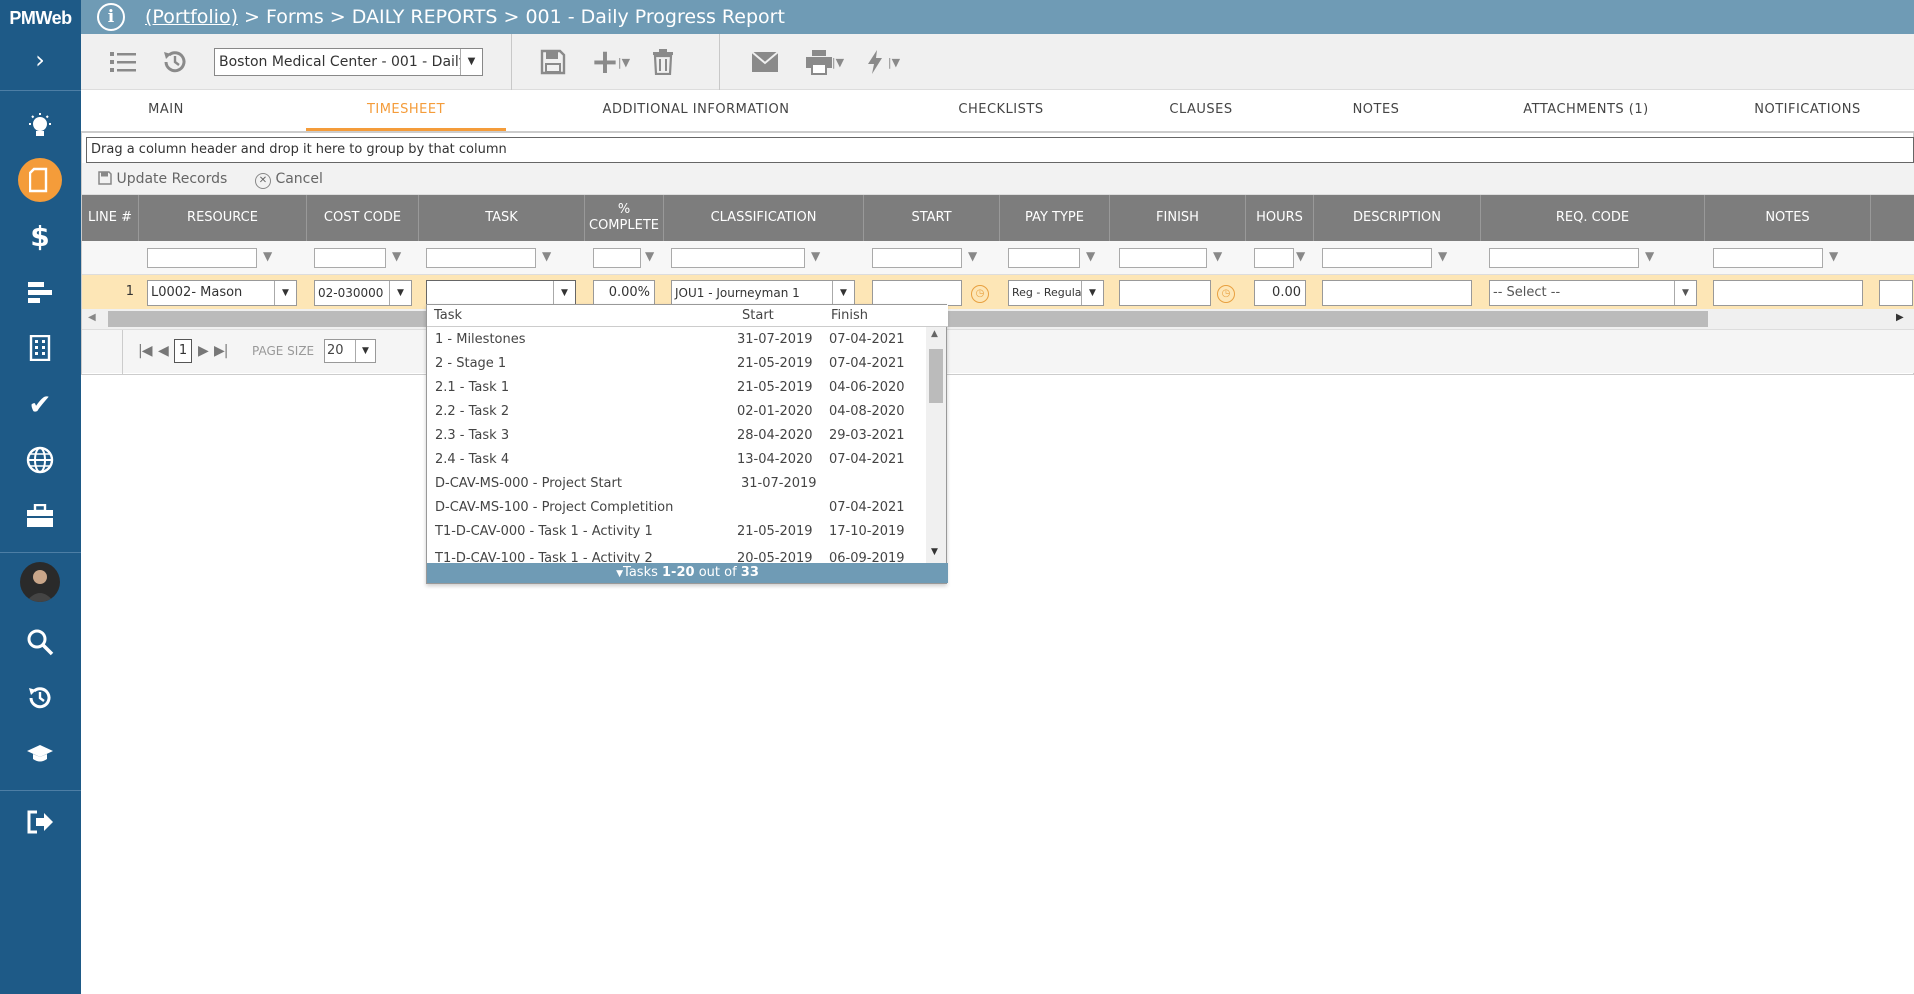 The image size is (1914, 994). What do you see at coordinates (1280, 218) in the screenshot?
I see `column-header-hours: HOURS` at bounding box center [1280, 218].